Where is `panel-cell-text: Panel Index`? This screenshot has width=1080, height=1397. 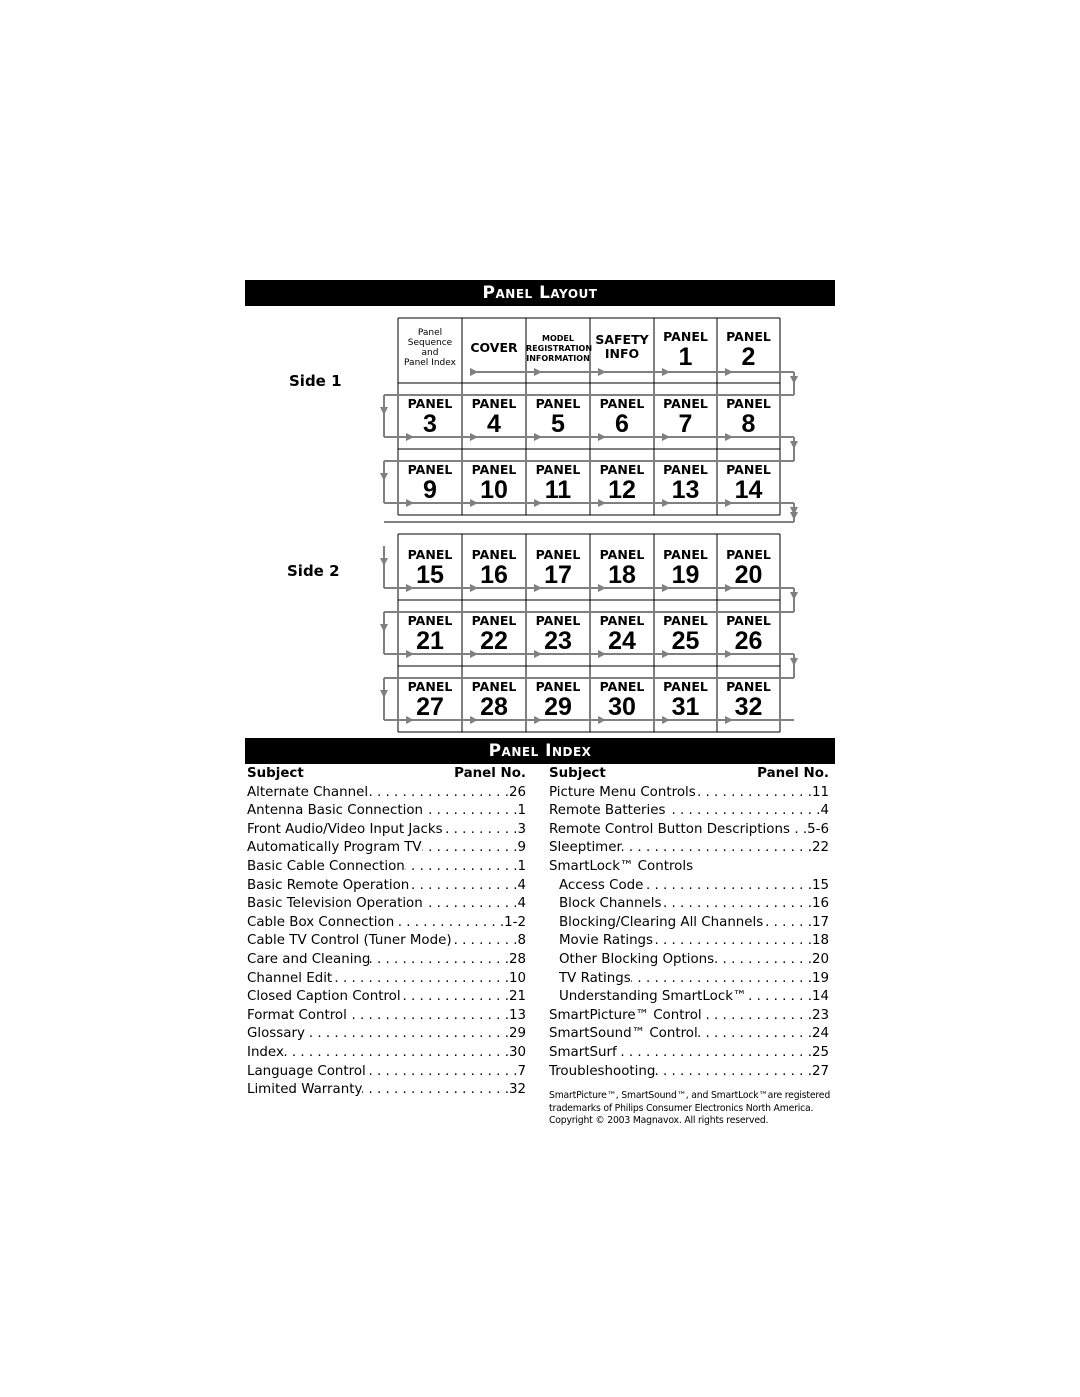
panel-cell-text: Panel Index is located at coordinates (430, 363).